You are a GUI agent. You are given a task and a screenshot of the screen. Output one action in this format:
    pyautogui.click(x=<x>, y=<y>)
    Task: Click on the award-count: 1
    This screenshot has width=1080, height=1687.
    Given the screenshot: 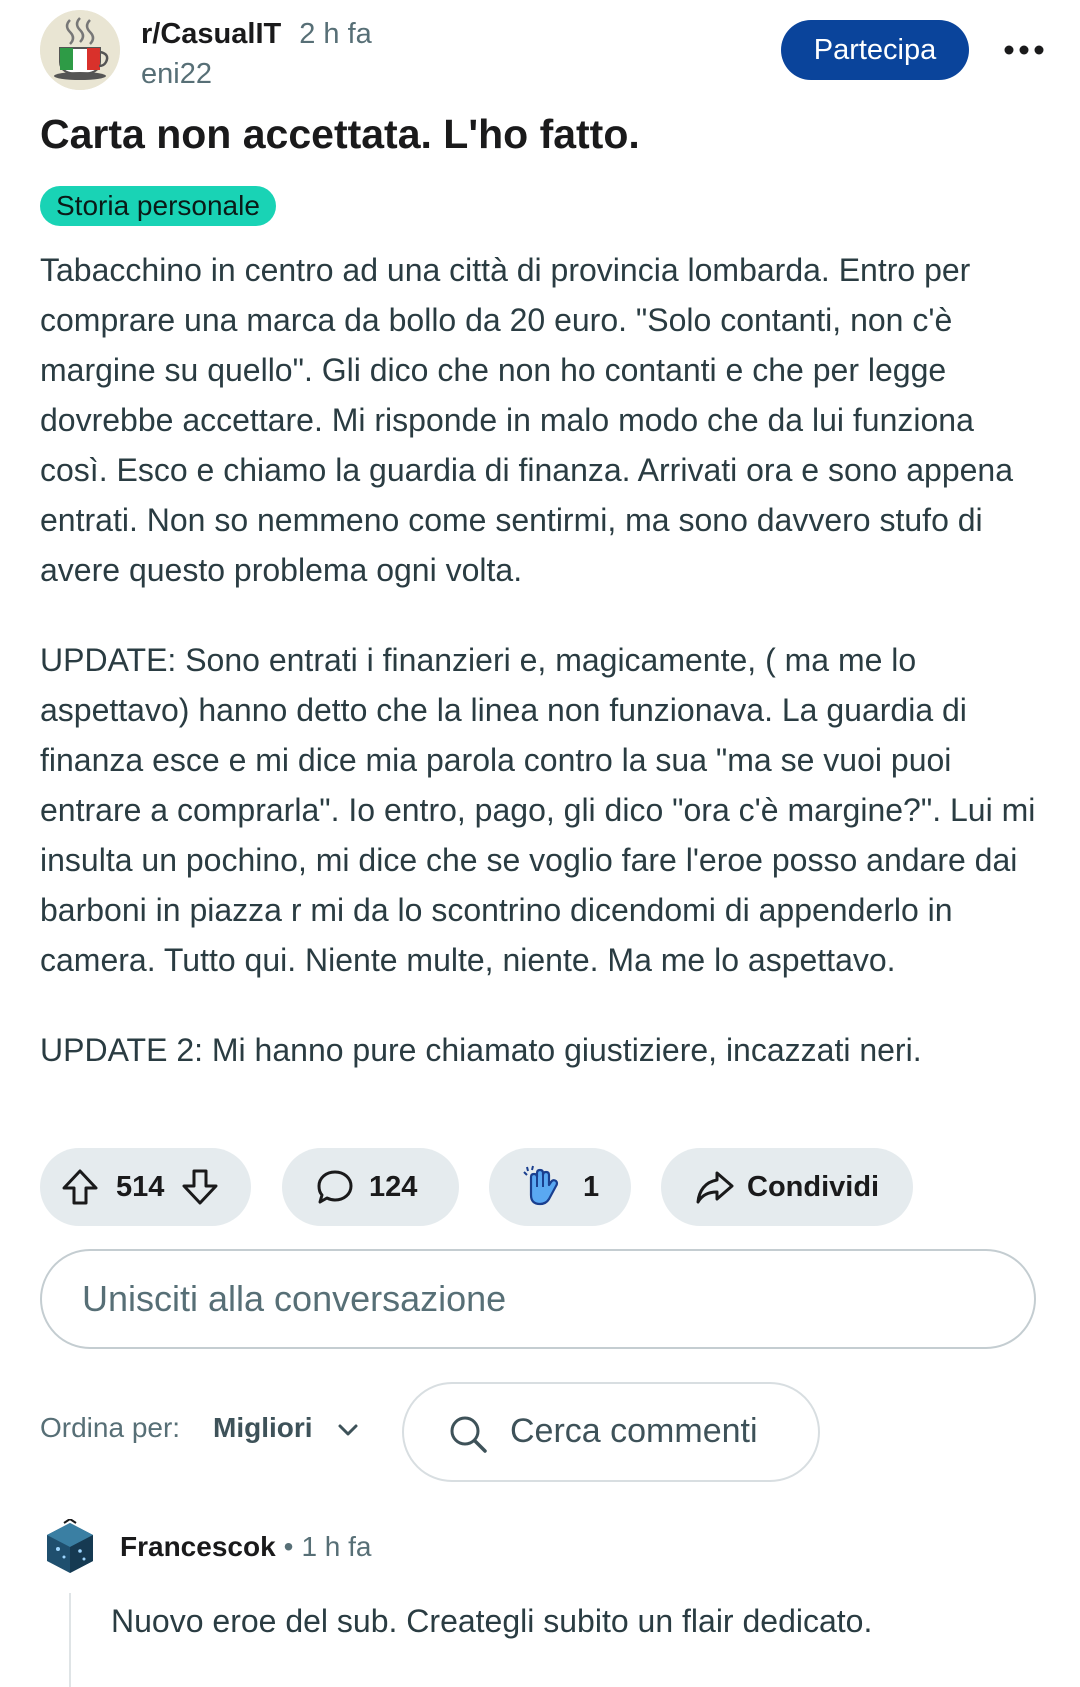 What is the action you would take?
    pyautogui.click(x=591, y=1186)
    